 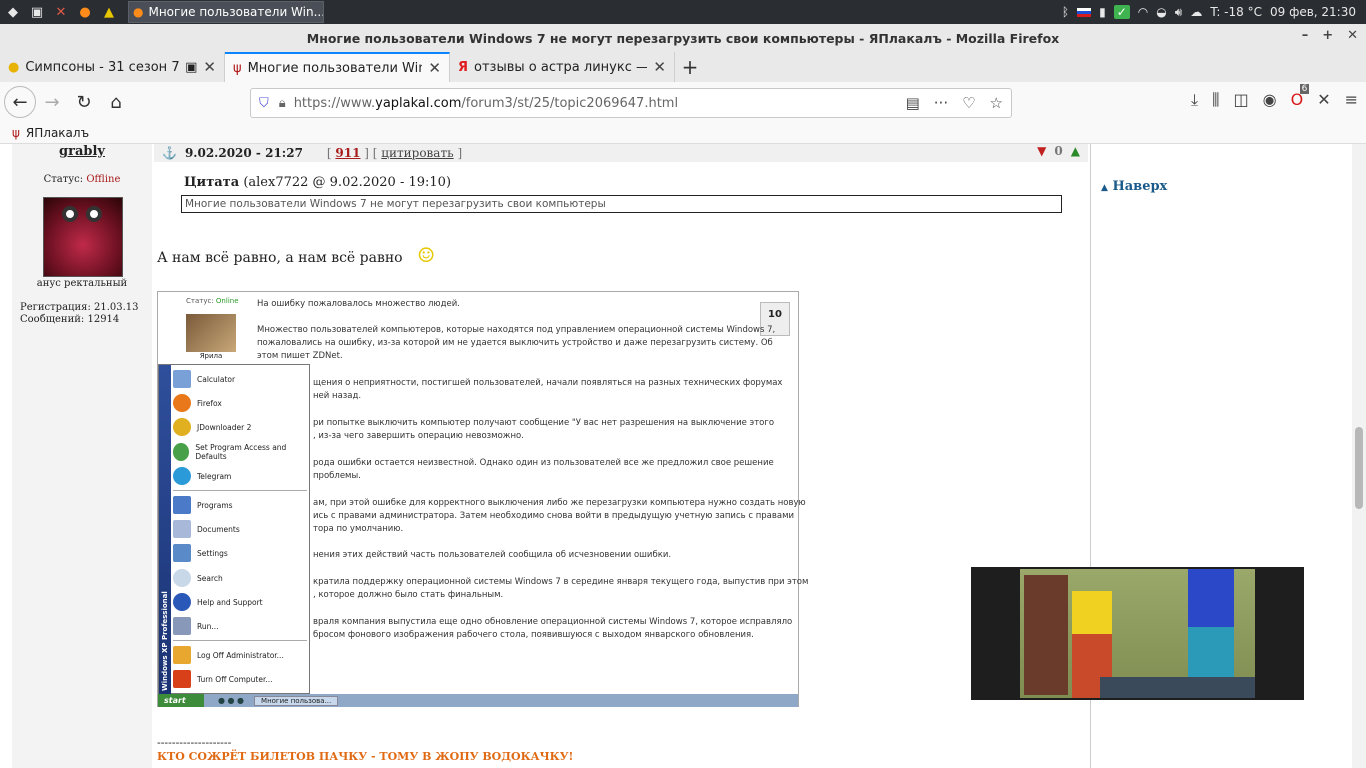 I want to click on clock: 09 фев, 21:30, so click(x=1313, y=12).